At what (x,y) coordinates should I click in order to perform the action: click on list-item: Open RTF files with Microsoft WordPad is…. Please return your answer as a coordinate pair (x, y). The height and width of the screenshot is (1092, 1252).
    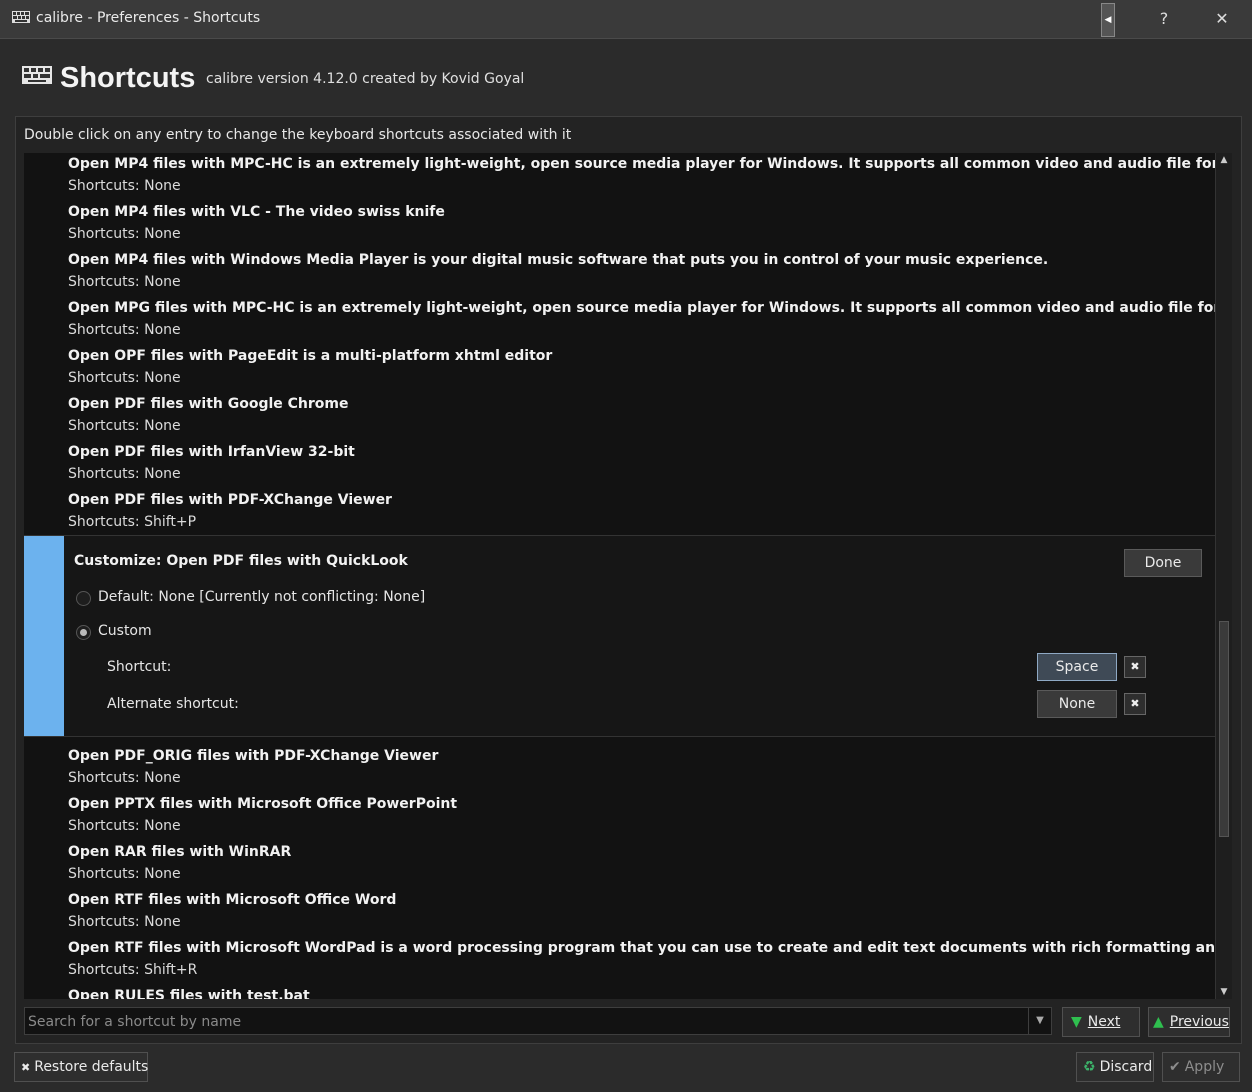
    Looking at the image, I should click on (641, 961).